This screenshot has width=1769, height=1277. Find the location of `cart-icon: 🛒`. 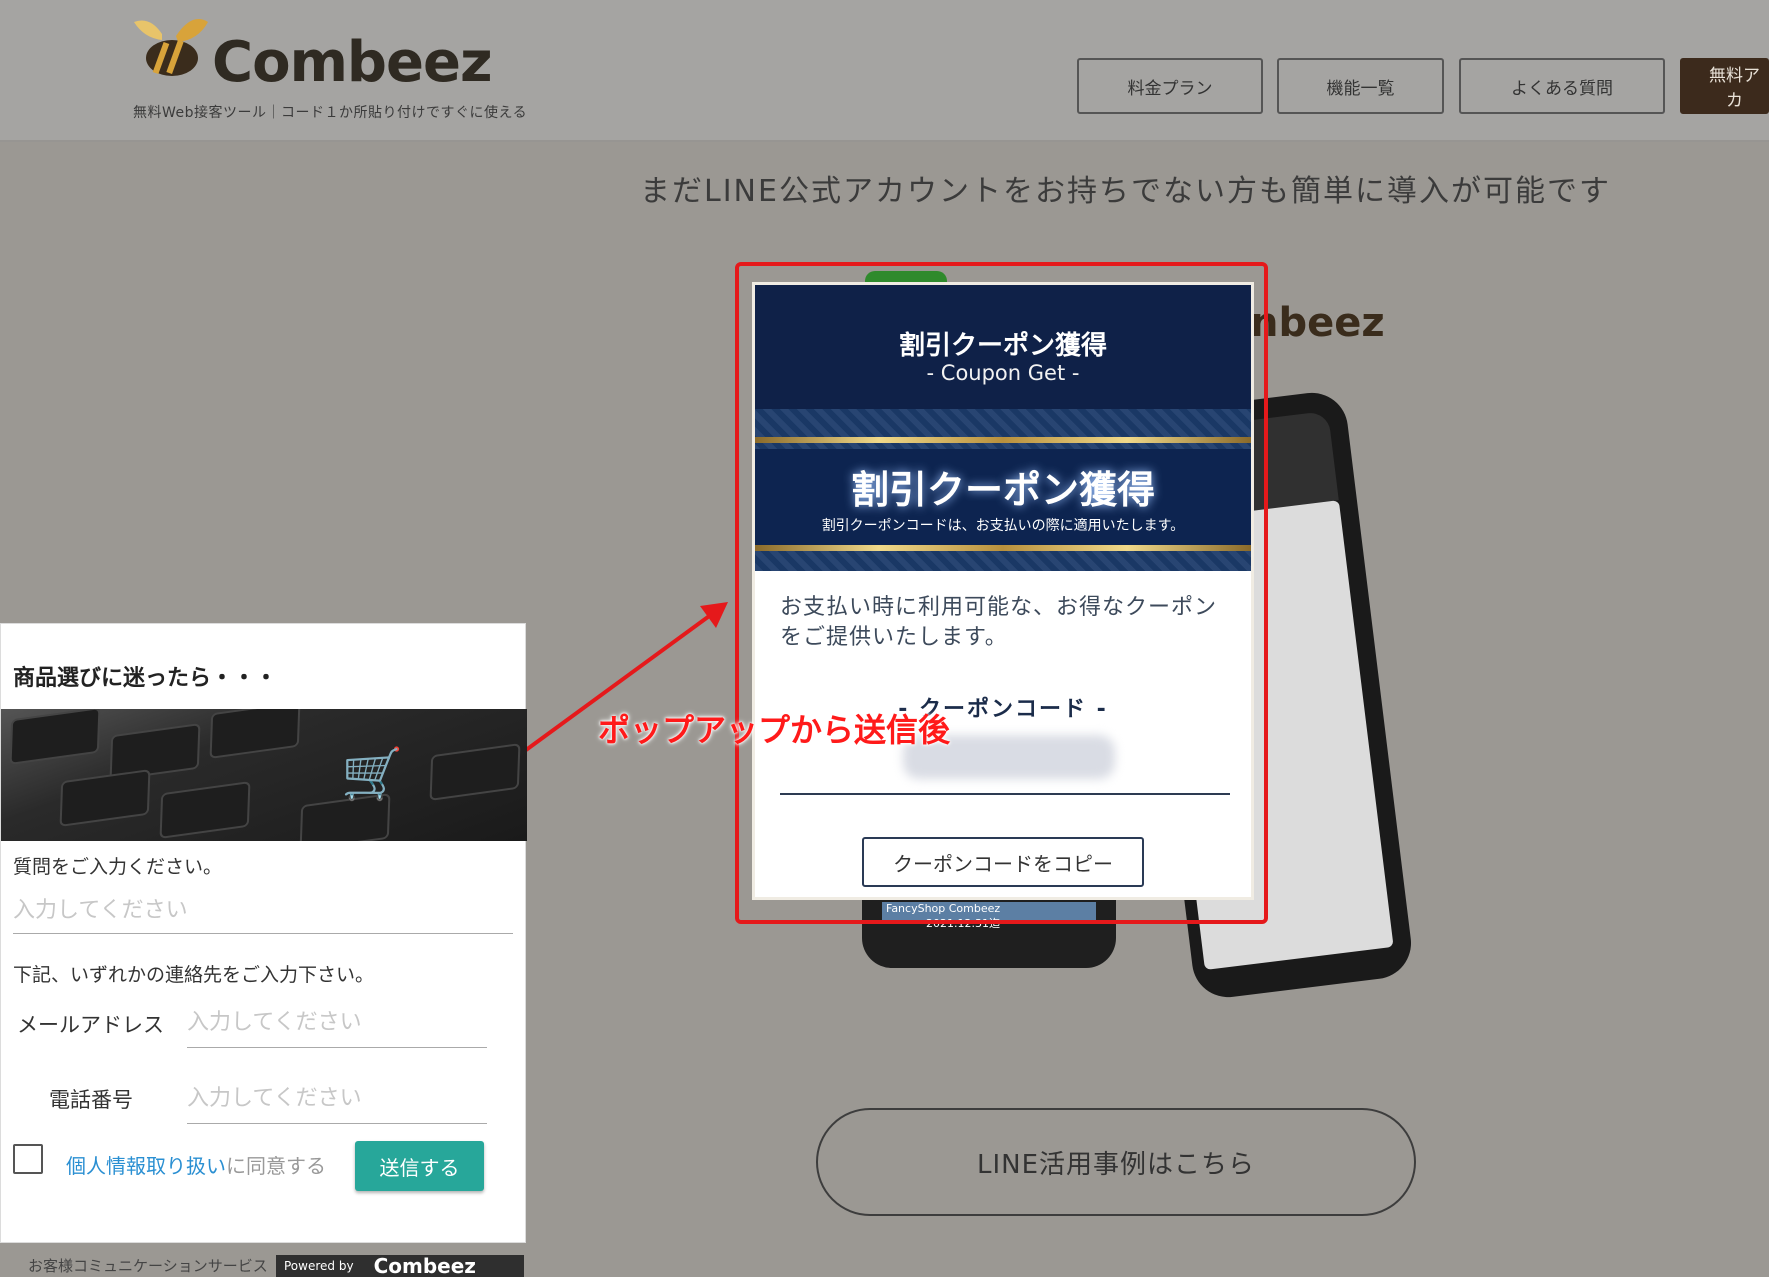

cart-icon: 🛒 is located at coordinates (372, 774).